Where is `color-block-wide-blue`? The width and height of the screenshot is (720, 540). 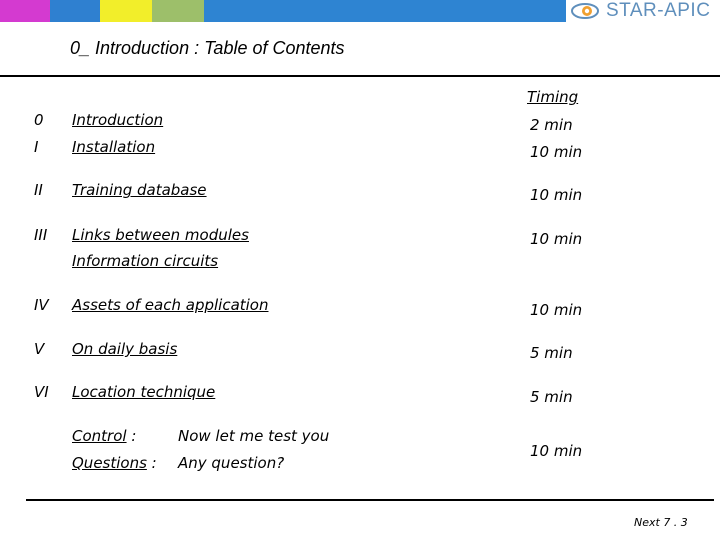
color-block-wide-blue is located at coordinates (385, 11).